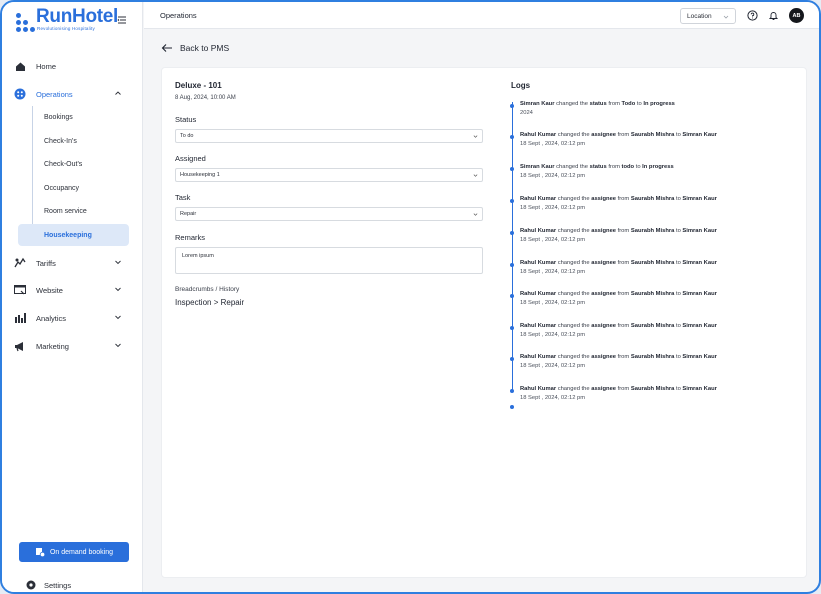 The image size is (821, 594). Describe the element at coordinates (512, 247) in the screenshot. I see `logs-timeline-line` at that location.